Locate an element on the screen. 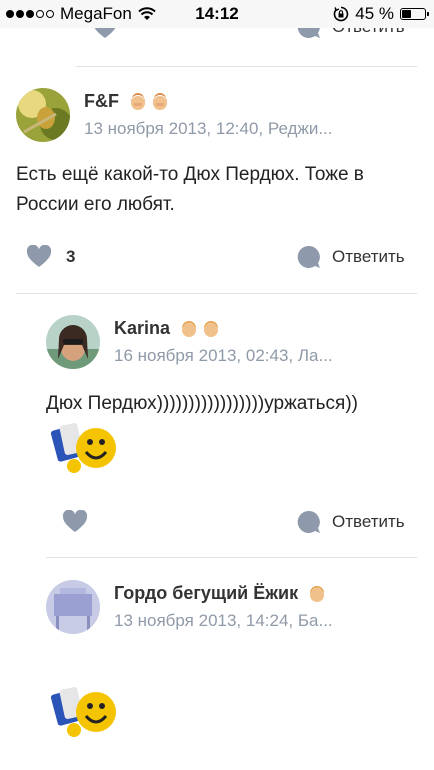 This screenshot has width=434, height=770. status-bar: MegaFon 14:12 45 % is located at coordinates (217, 14).